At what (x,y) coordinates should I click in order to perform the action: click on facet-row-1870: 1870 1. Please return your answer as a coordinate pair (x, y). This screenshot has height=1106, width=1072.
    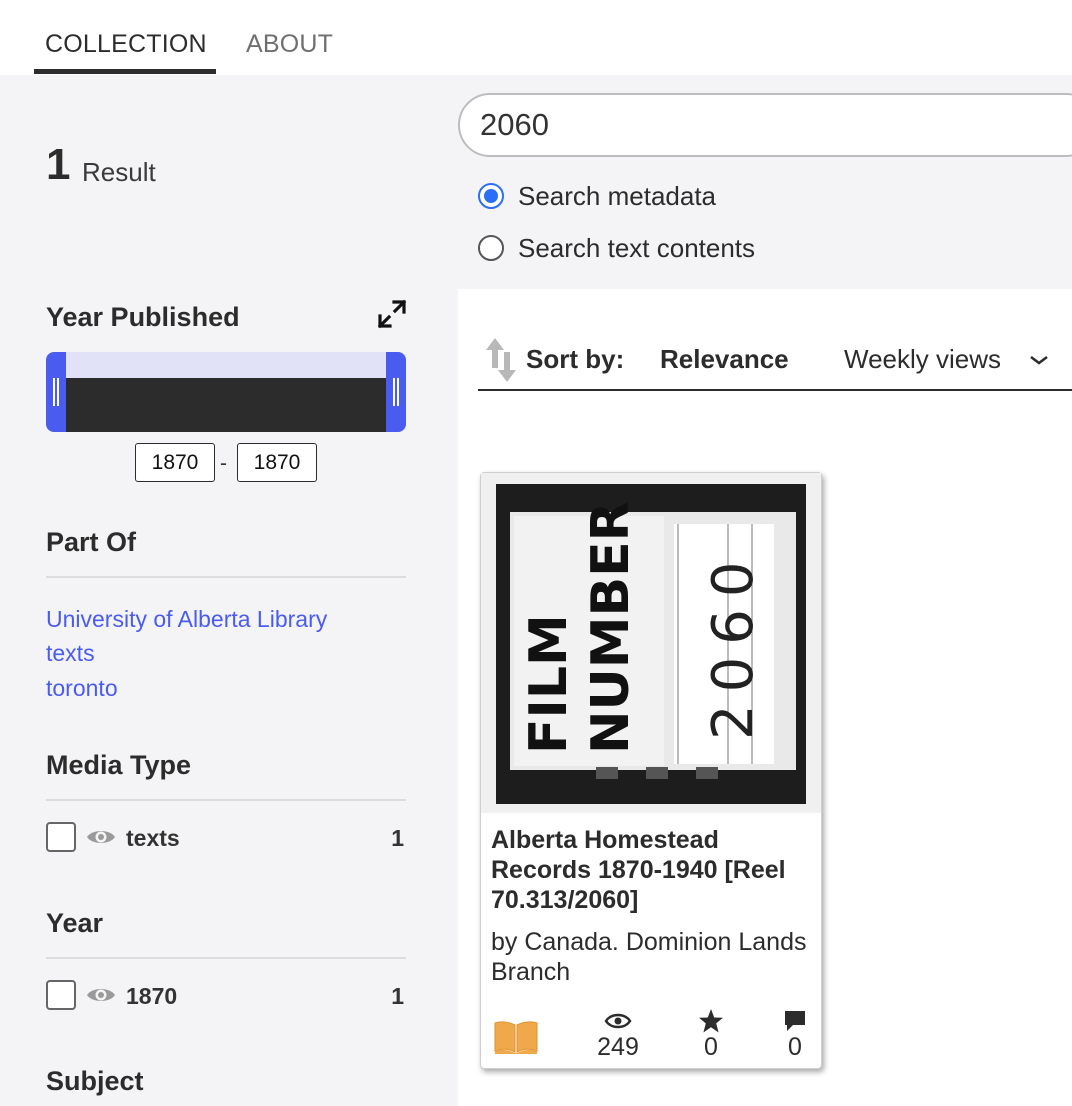
    Looking at the image, I should click on (226, 996).